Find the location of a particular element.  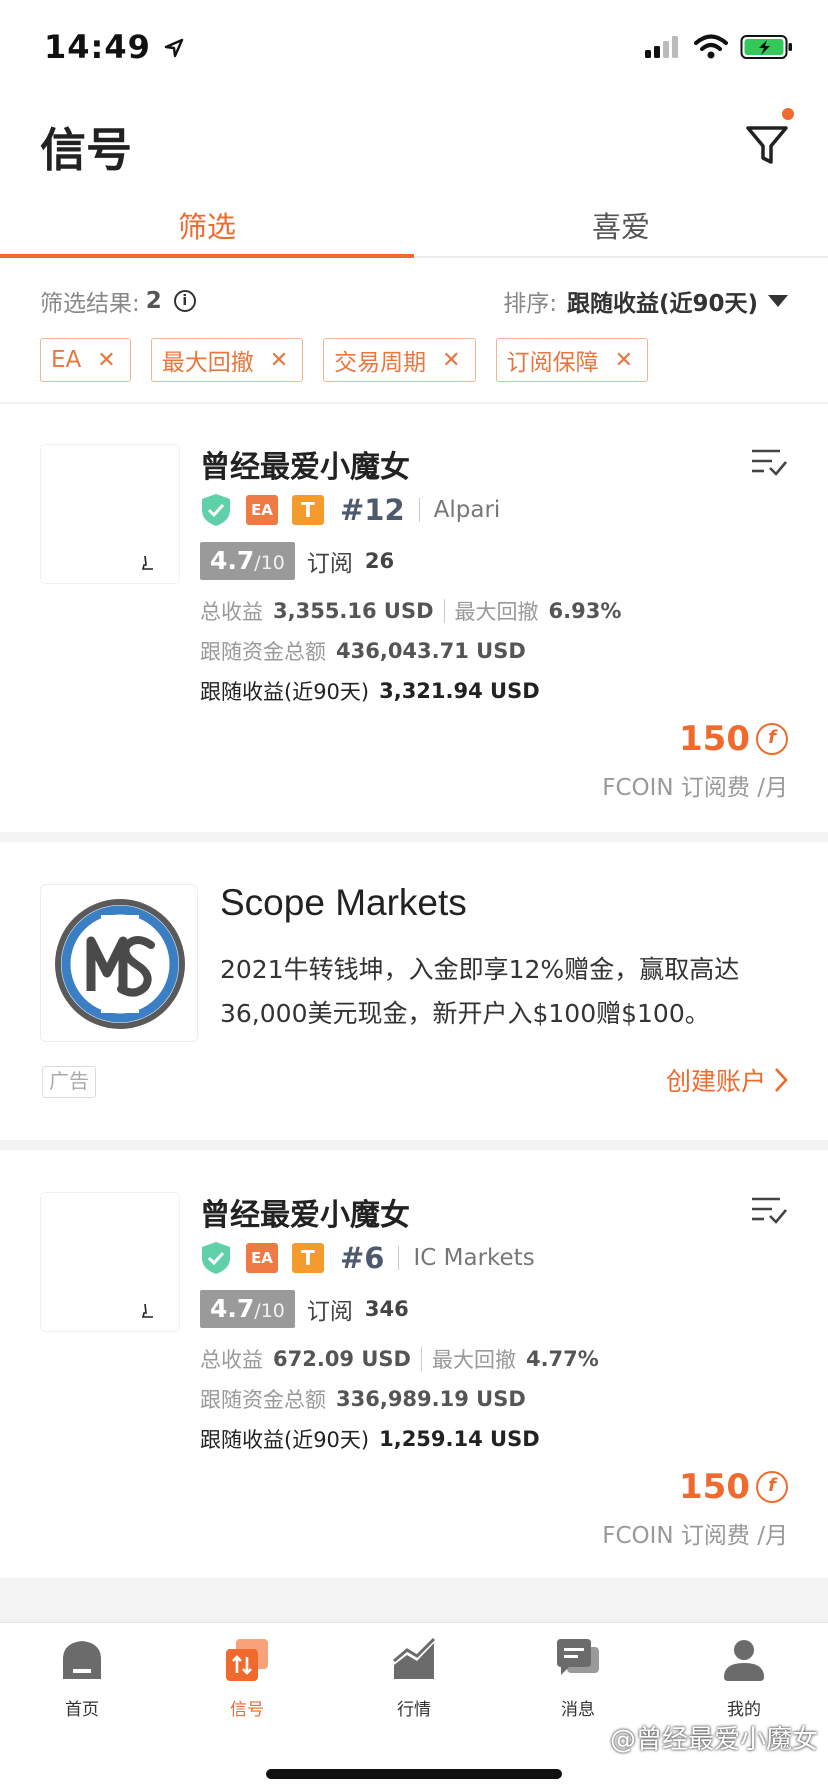

nav-label: 行情 is located at coordinates (414, 1710).